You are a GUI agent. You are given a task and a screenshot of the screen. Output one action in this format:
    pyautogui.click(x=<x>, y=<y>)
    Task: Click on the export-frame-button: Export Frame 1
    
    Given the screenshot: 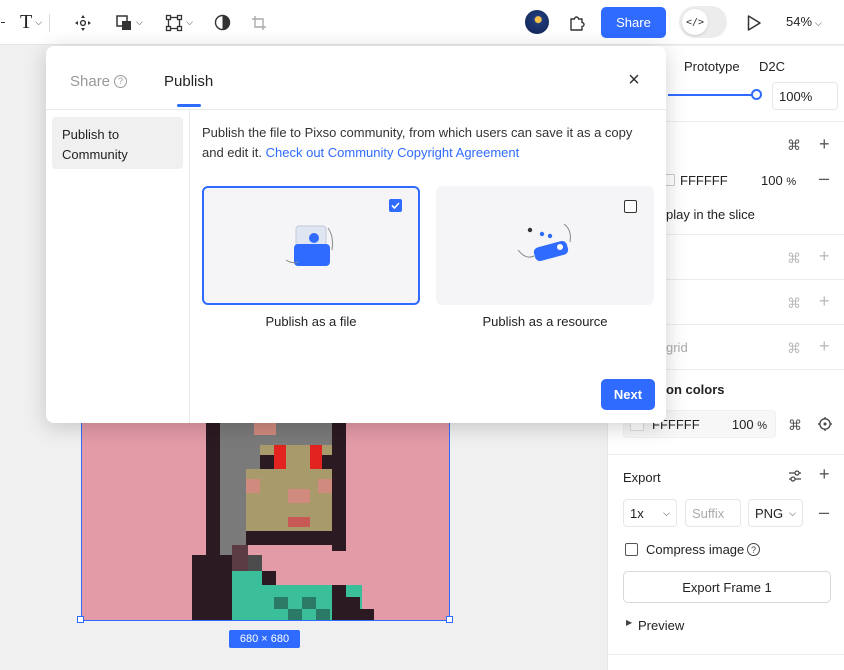 What is the action you would take?
    pyautogui.click(x=727, y=587)
    